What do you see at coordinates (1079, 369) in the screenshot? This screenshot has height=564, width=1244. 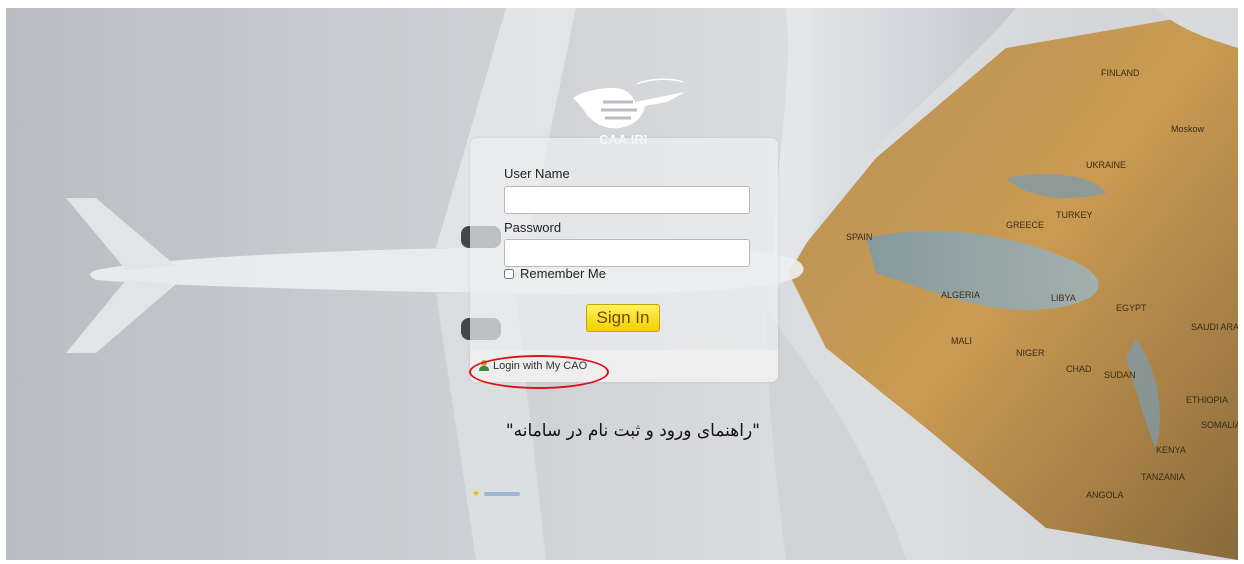 I see `map-label: CHAD` at bounding box center [1079, 369].